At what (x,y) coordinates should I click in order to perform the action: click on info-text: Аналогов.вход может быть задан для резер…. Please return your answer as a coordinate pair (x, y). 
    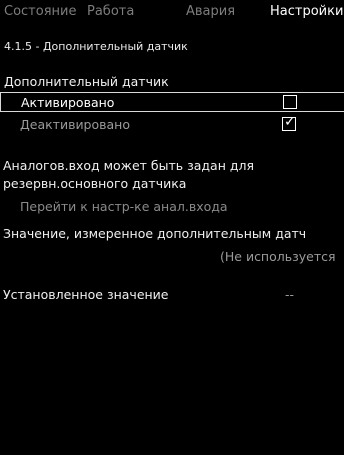
    Looking at the image, I should click on (173, 175).